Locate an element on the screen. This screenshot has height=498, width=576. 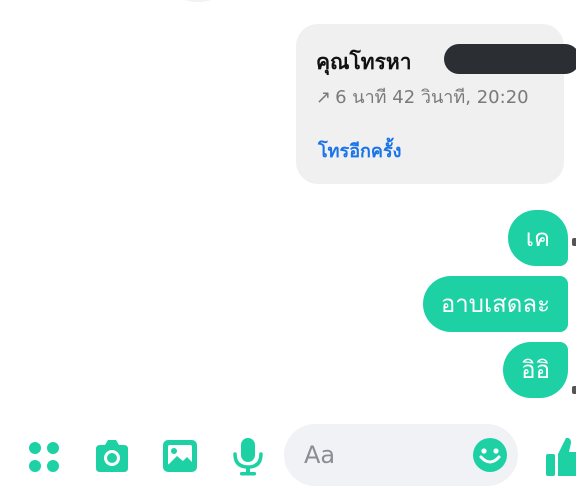
microphone-icon is located at coordinates (248, 456).